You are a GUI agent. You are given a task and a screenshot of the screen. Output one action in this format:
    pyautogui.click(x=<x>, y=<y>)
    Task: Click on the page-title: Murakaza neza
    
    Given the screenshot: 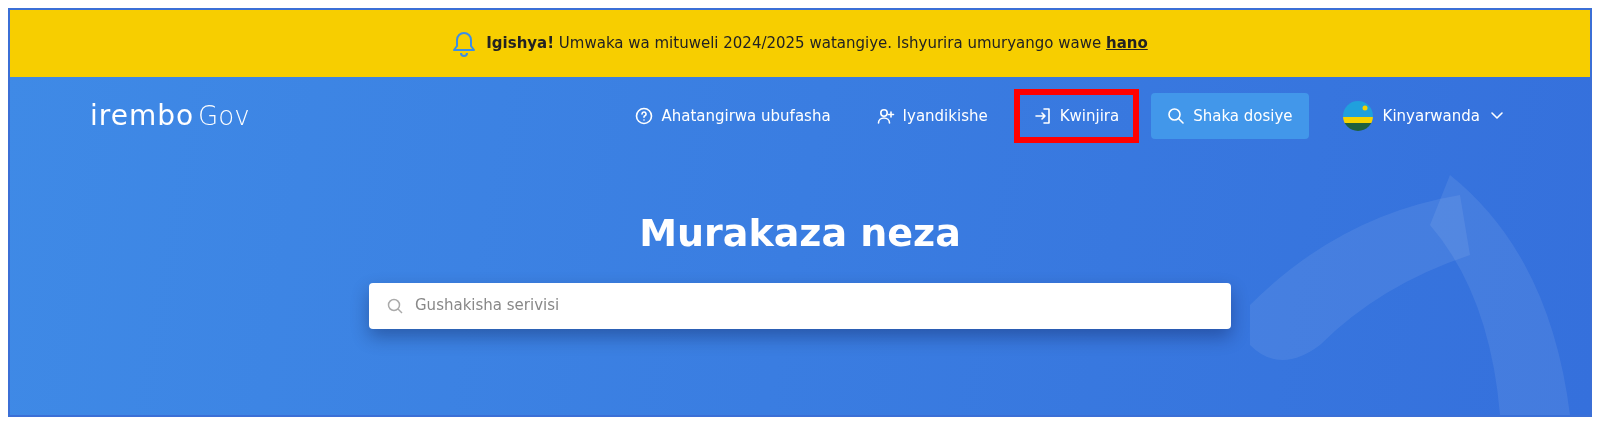 What is the action you would take?
    pyautogui.click(x=800, y=234)
    